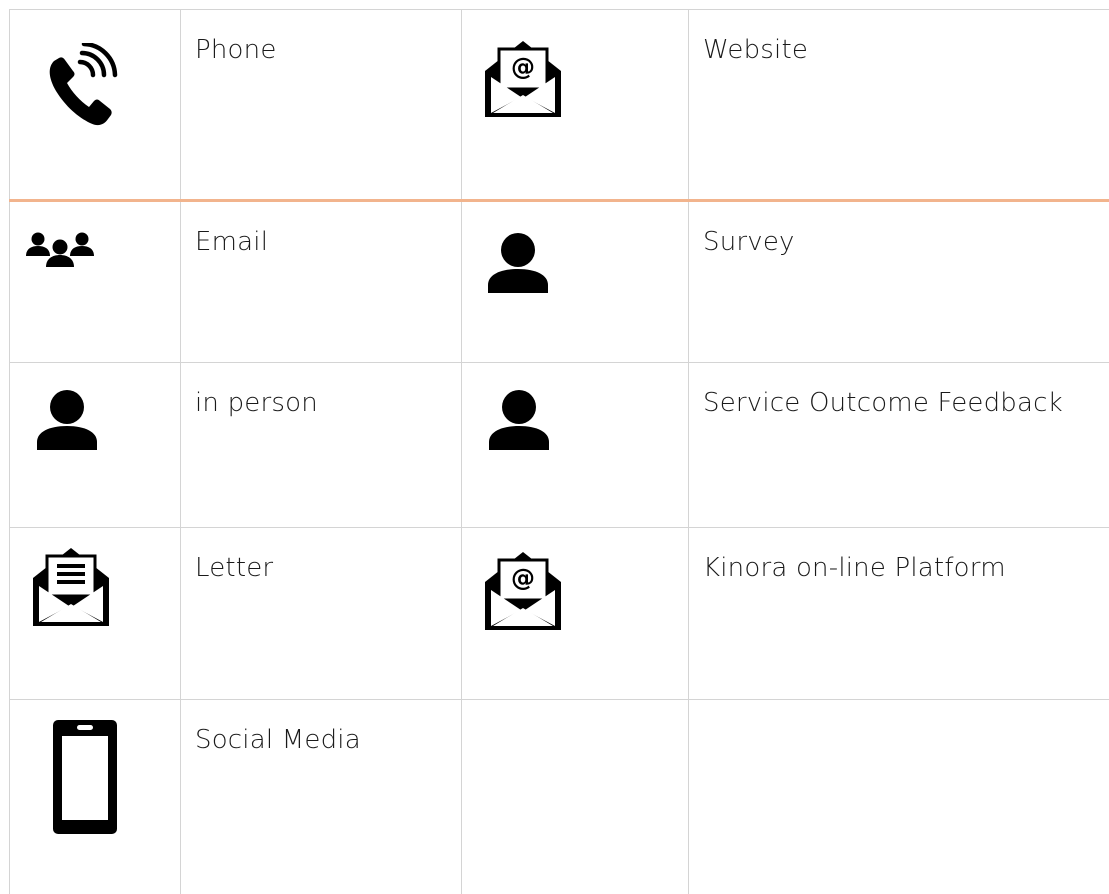 The height and width of the screenshot is (894, 1109). Describe the element at coordinates (85, 777) in the screenshot. I see `mobile-phone-icon` at that location.